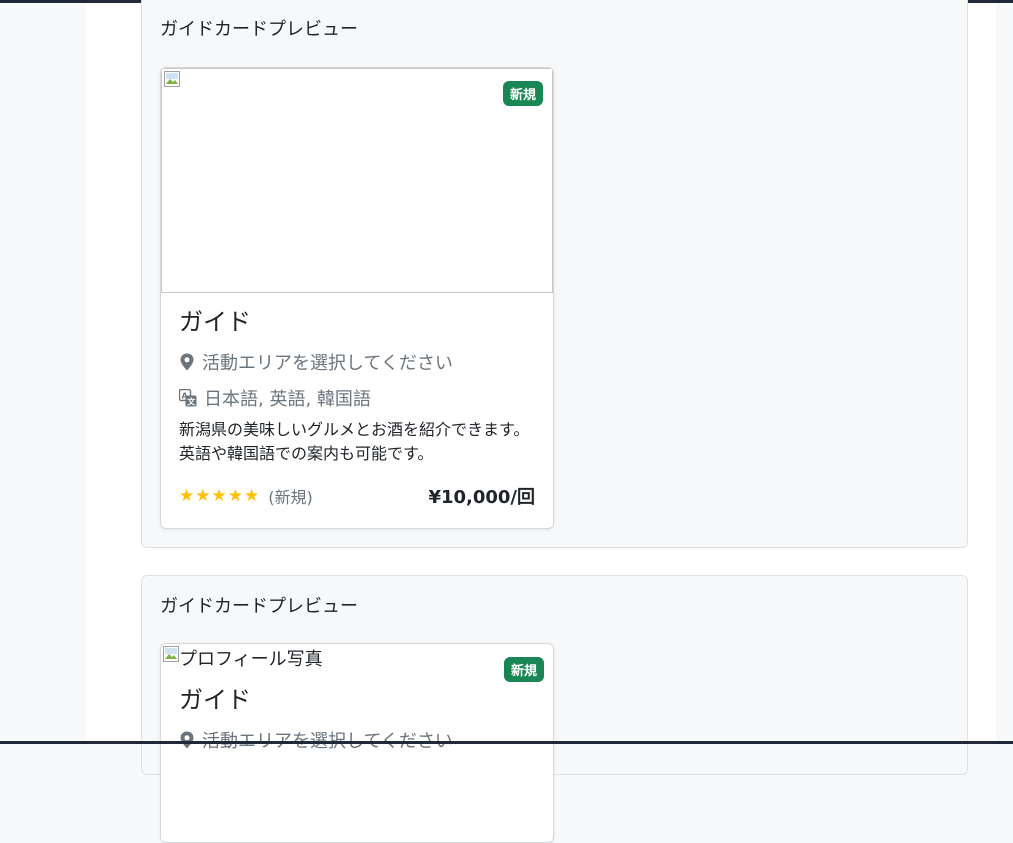 The height and width of the screenshot is (843, 1013). I want to click on rating: ★★★★★ (新規), so click(246, 496).